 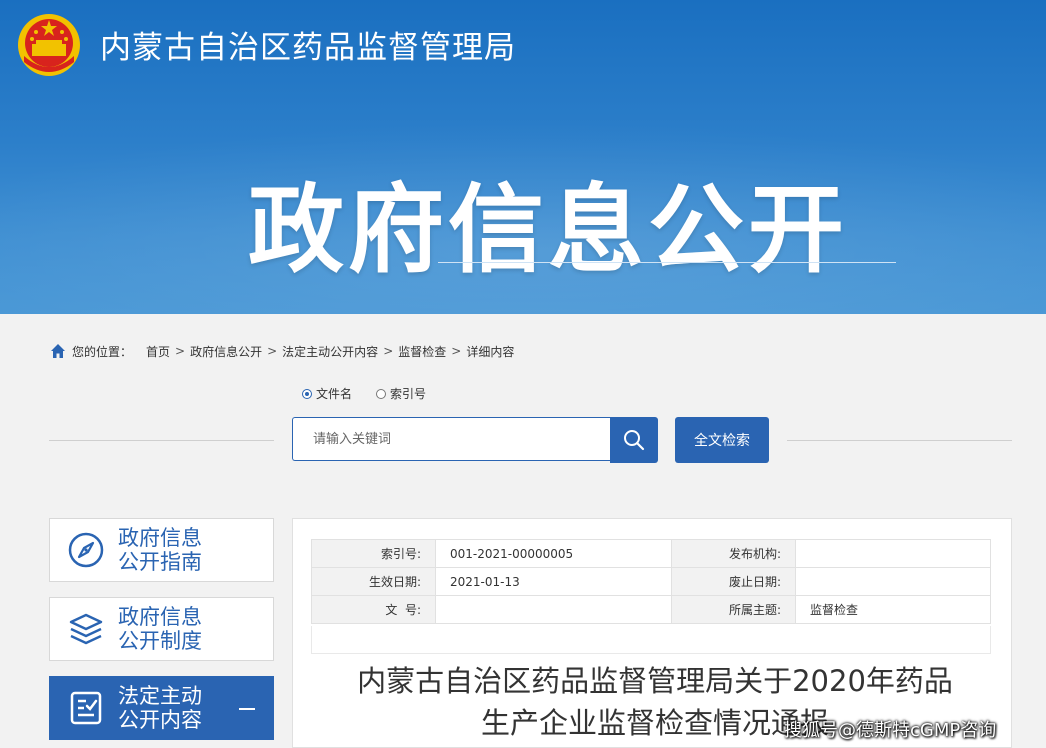 What do you see at coordinates (893, 553) in the screenshot?
I see `meta-value-publisher` at bounding box center [893, 553].